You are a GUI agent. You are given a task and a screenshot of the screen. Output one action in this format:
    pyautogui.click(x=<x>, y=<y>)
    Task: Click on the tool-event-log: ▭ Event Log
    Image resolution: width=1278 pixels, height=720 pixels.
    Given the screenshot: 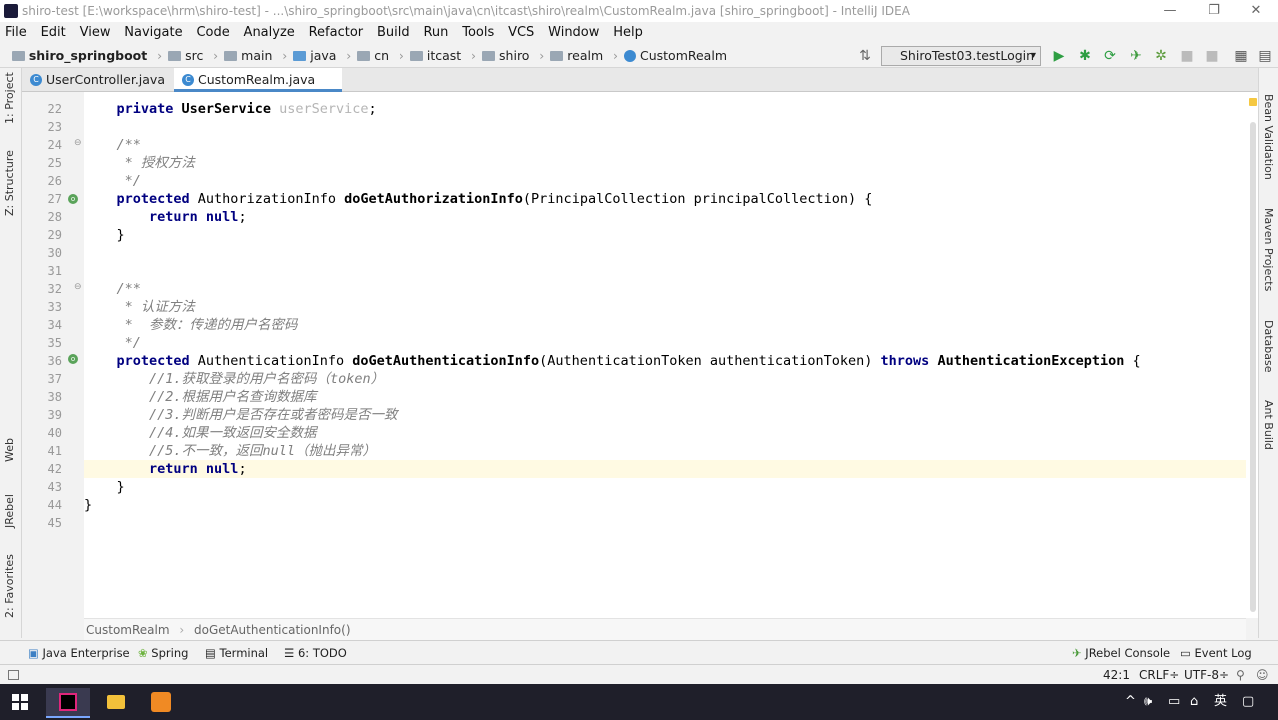 What is the action you would take?
    pyautogui.click(x=1216, y=653)
    